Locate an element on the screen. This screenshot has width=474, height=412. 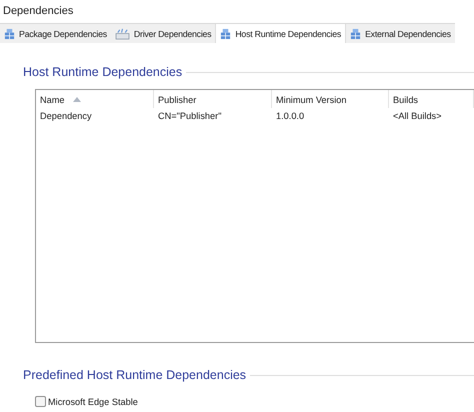
section-title: Host Runtime Dependencies is located at coordinates (103, 72).